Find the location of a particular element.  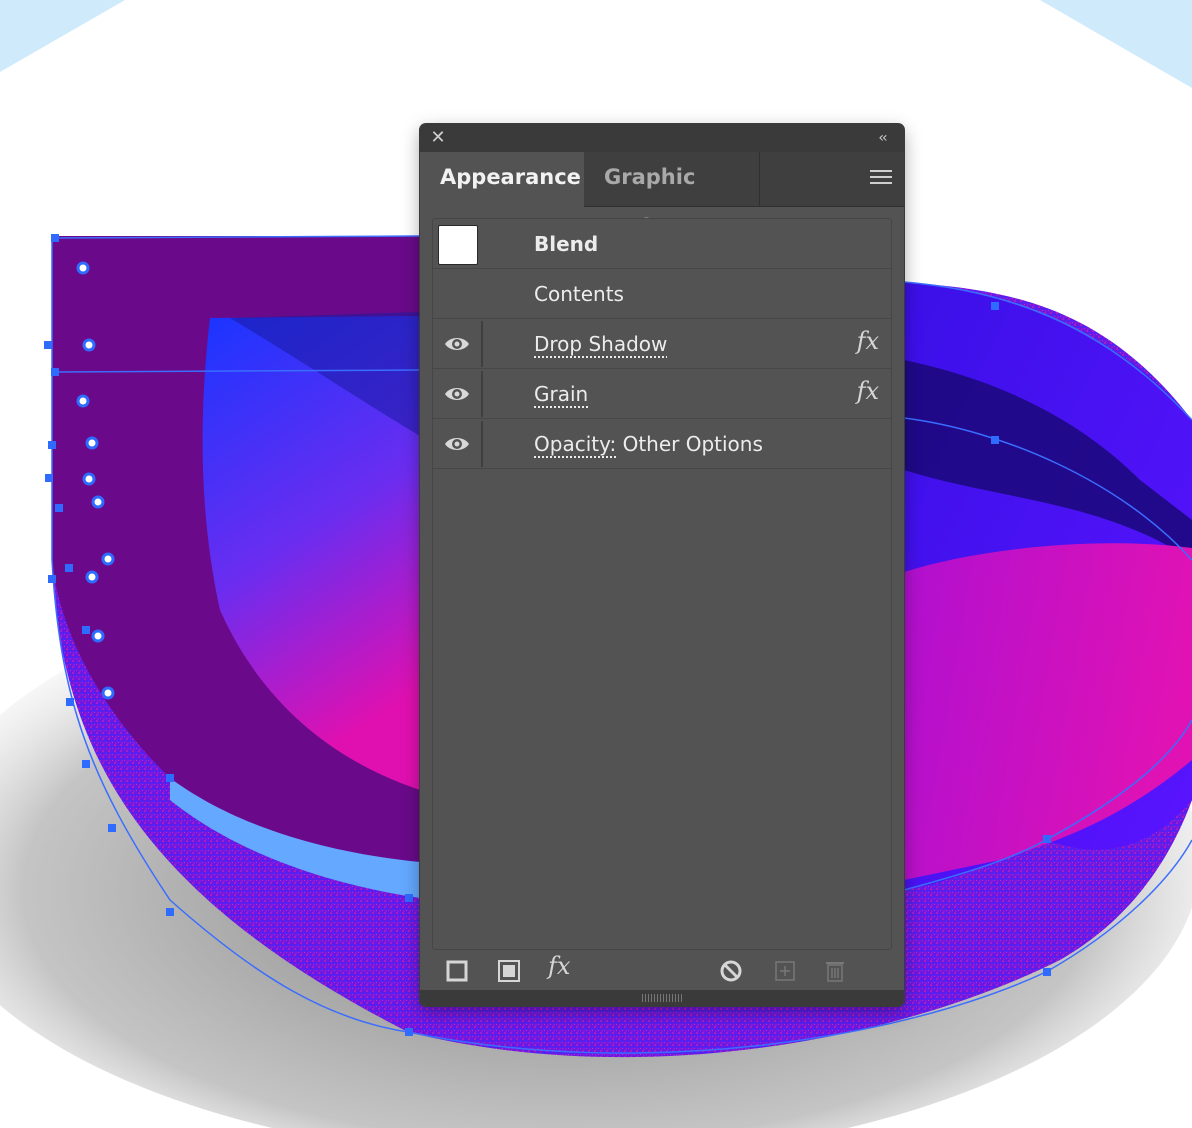

row-label: Blend is located at coordinates (566, 244).